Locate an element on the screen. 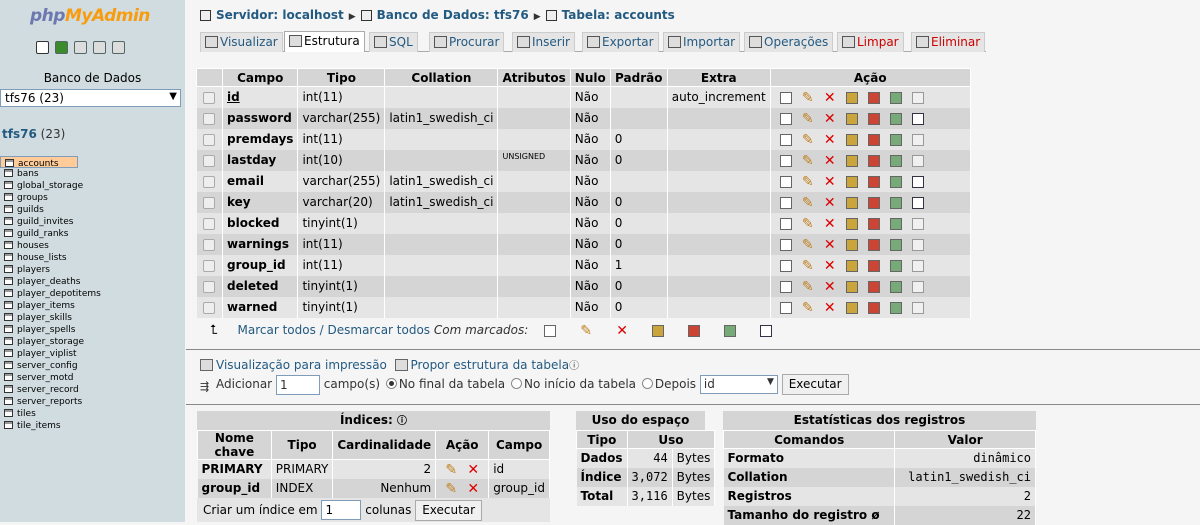 This screenshot has height=525, width=1200. tab-limpar: Limpar is located at coordinates (870, 42).